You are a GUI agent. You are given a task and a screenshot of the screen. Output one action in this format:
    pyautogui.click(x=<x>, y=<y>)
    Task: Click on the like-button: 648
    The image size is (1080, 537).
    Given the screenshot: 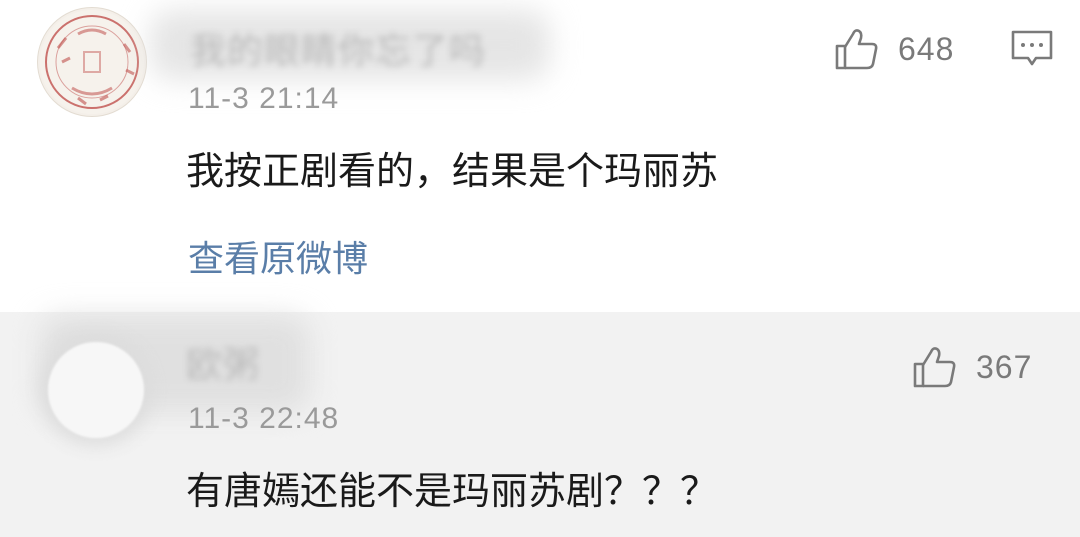 What is the action you would take?
    pyautogui.click(x=894, y=49)
    